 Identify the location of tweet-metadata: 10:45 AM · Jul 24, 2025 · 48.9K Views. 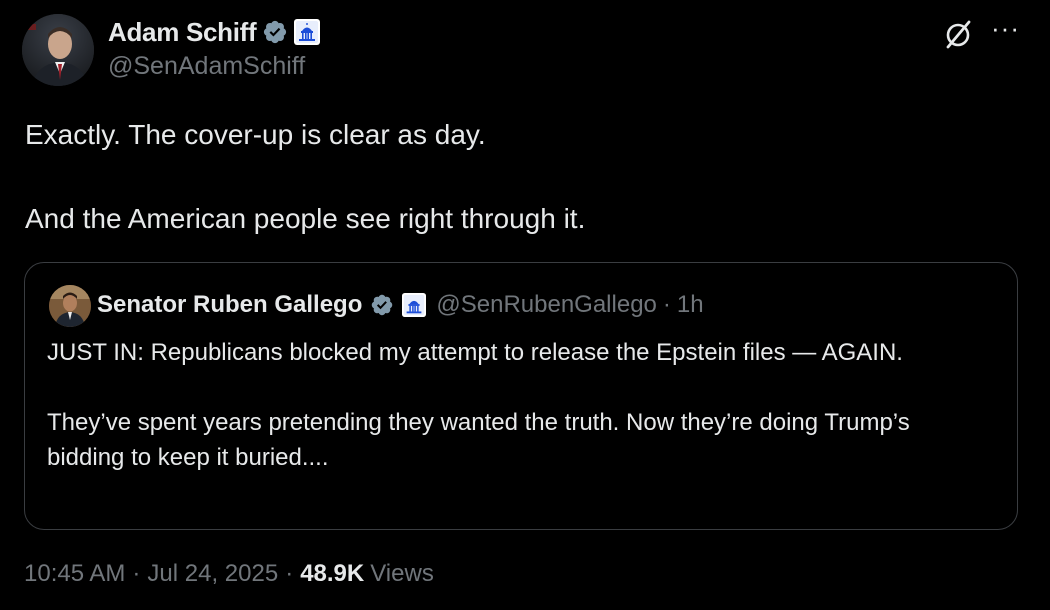
(229, 574).